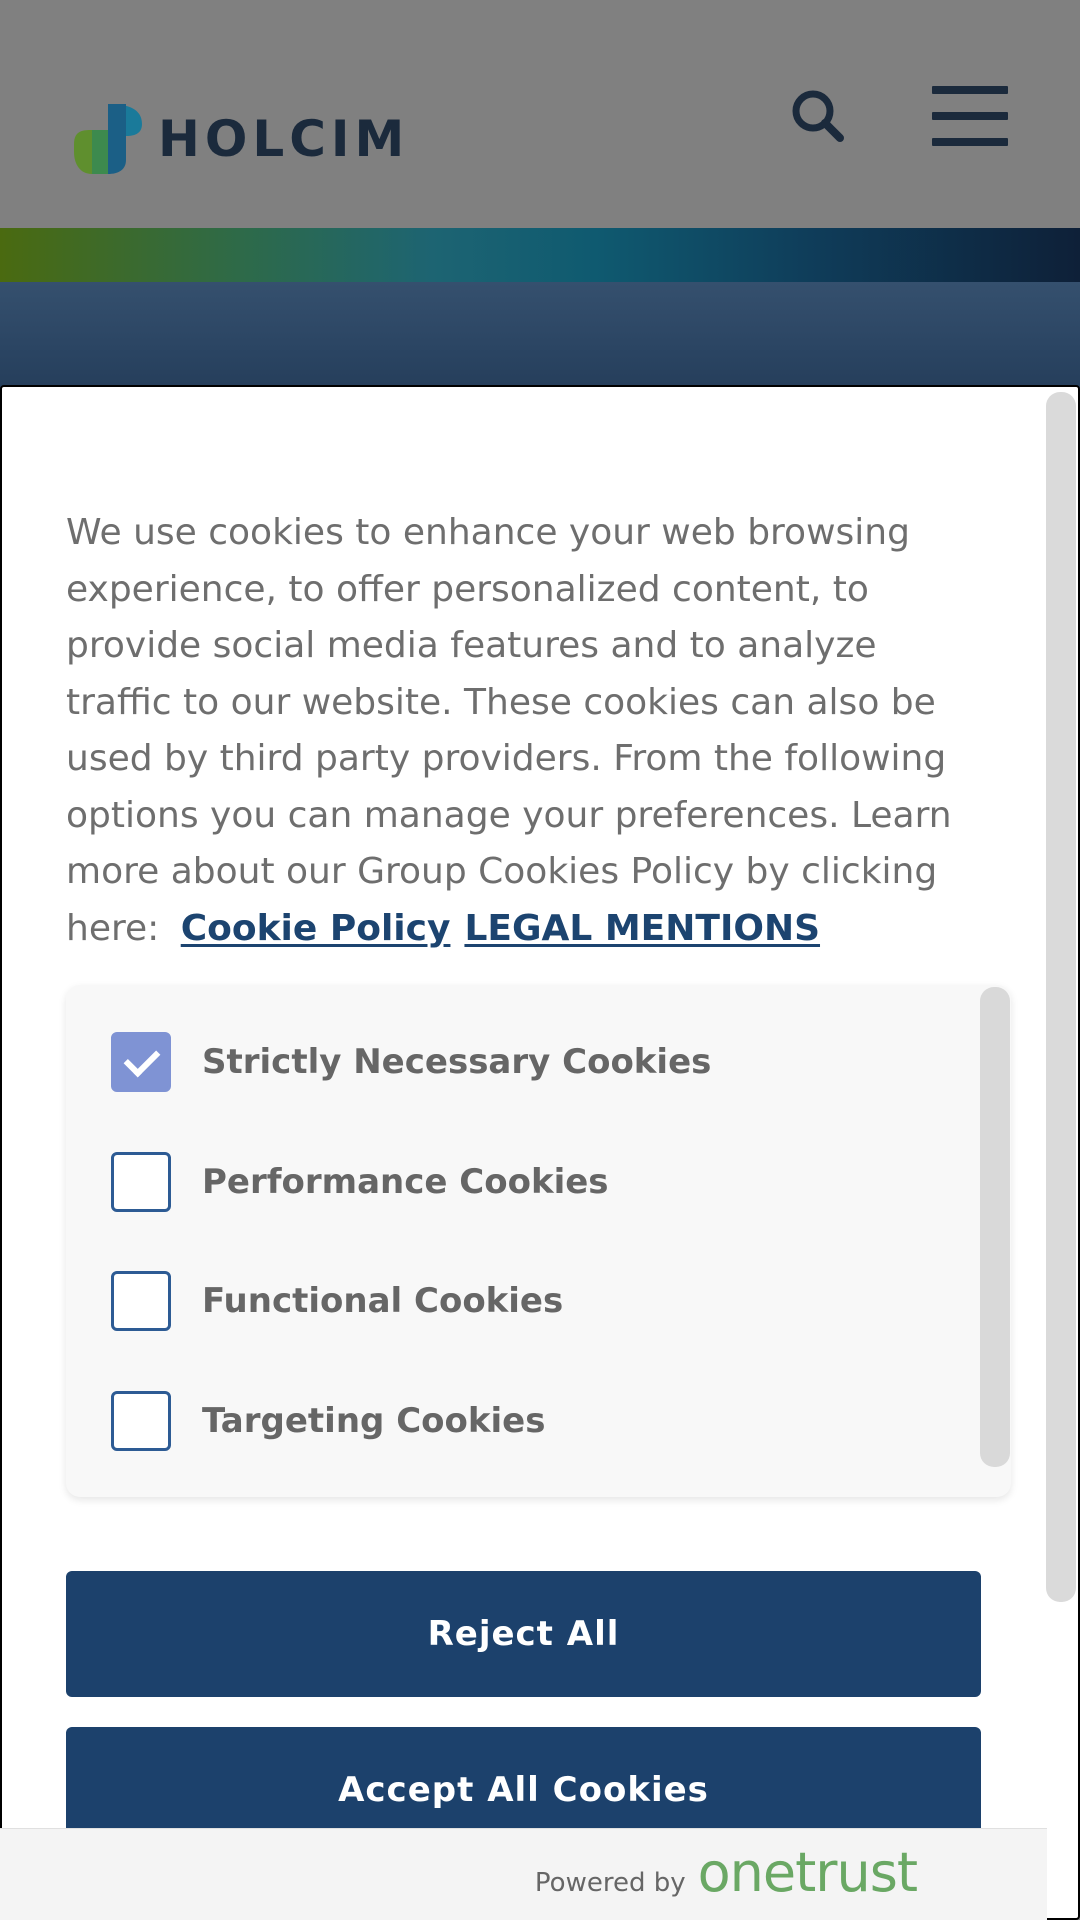 Image resolution: width=1080 pixels, height=1920 pixels. I want to click on powered-by-label: Powered by, so click(610, 1883).